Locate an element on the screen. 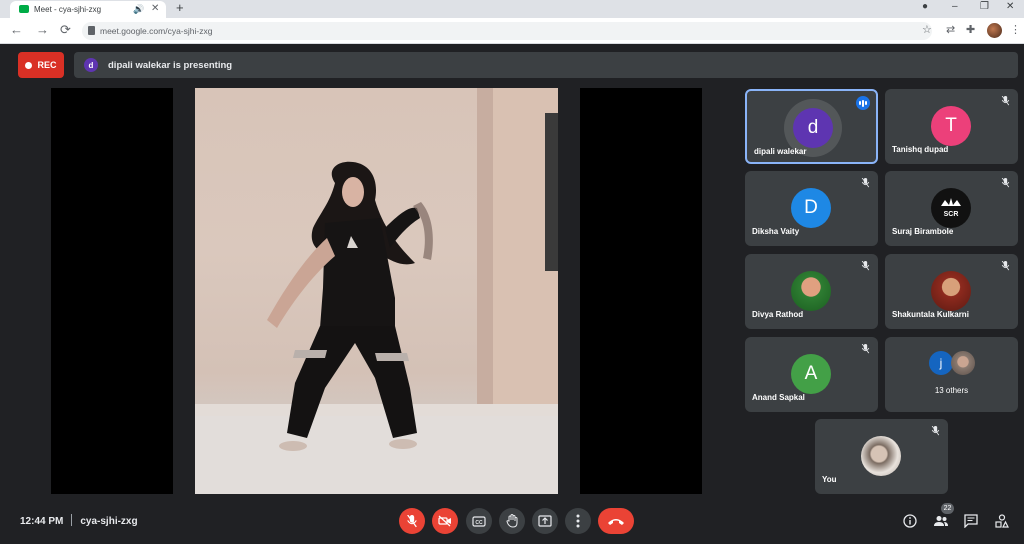 This screenshot has width=1024, height=544. activities-shapes-icon is located at coordinates (1002, 521).